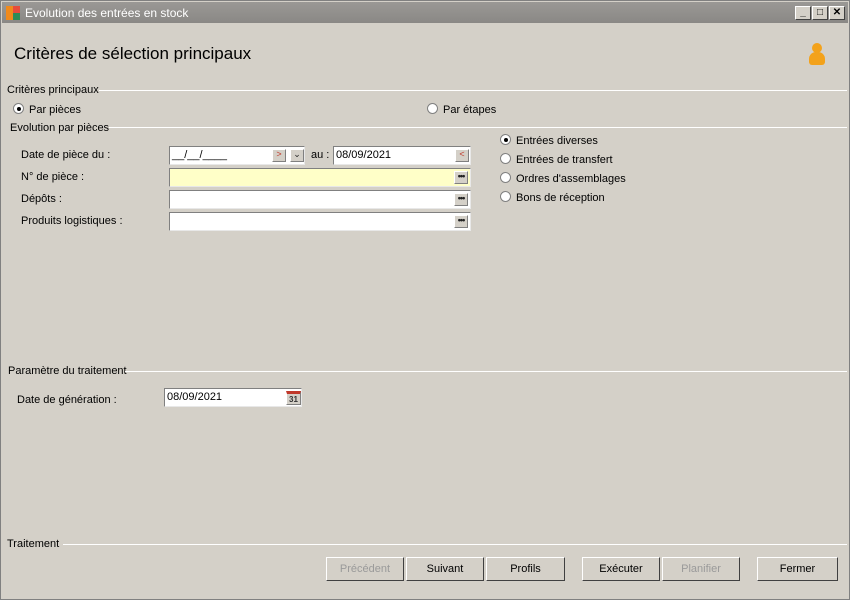 Image resolution: width=850 pixels, height=600 pixels. Describe the element at coordinates (455, 544) in the screenshot. I see `traitement-divider` at that location.